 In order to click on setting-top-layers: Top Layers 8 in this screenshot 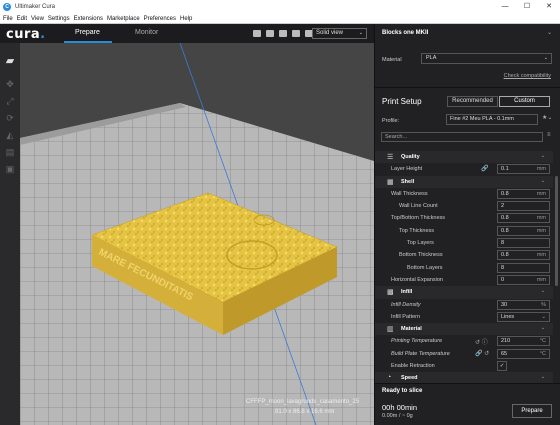, I will do `click(464, 243)`.